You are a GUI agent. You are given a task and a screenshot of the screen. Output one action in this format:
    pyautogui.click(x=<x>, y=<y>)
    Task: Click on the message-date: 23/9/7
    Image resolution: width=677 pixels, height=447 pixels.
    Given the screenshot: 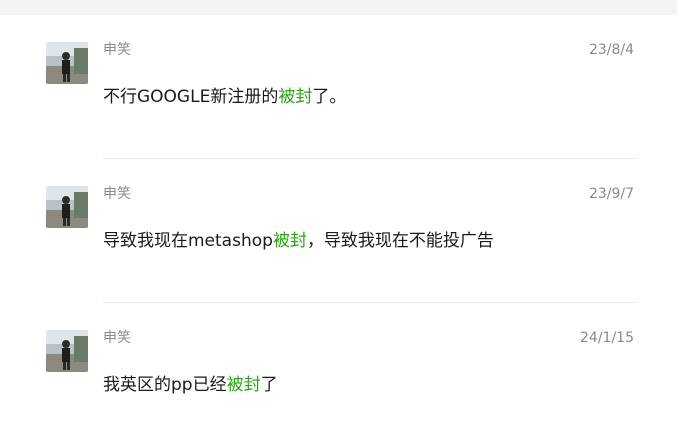 What is the action you would take?
    pyautogui.click(x=611, y=194)
    